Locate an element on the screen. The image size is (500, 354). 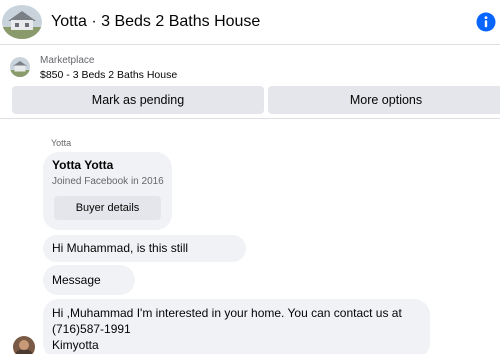
message-line: (716)587-1991 is located at coordinates (91, 329).